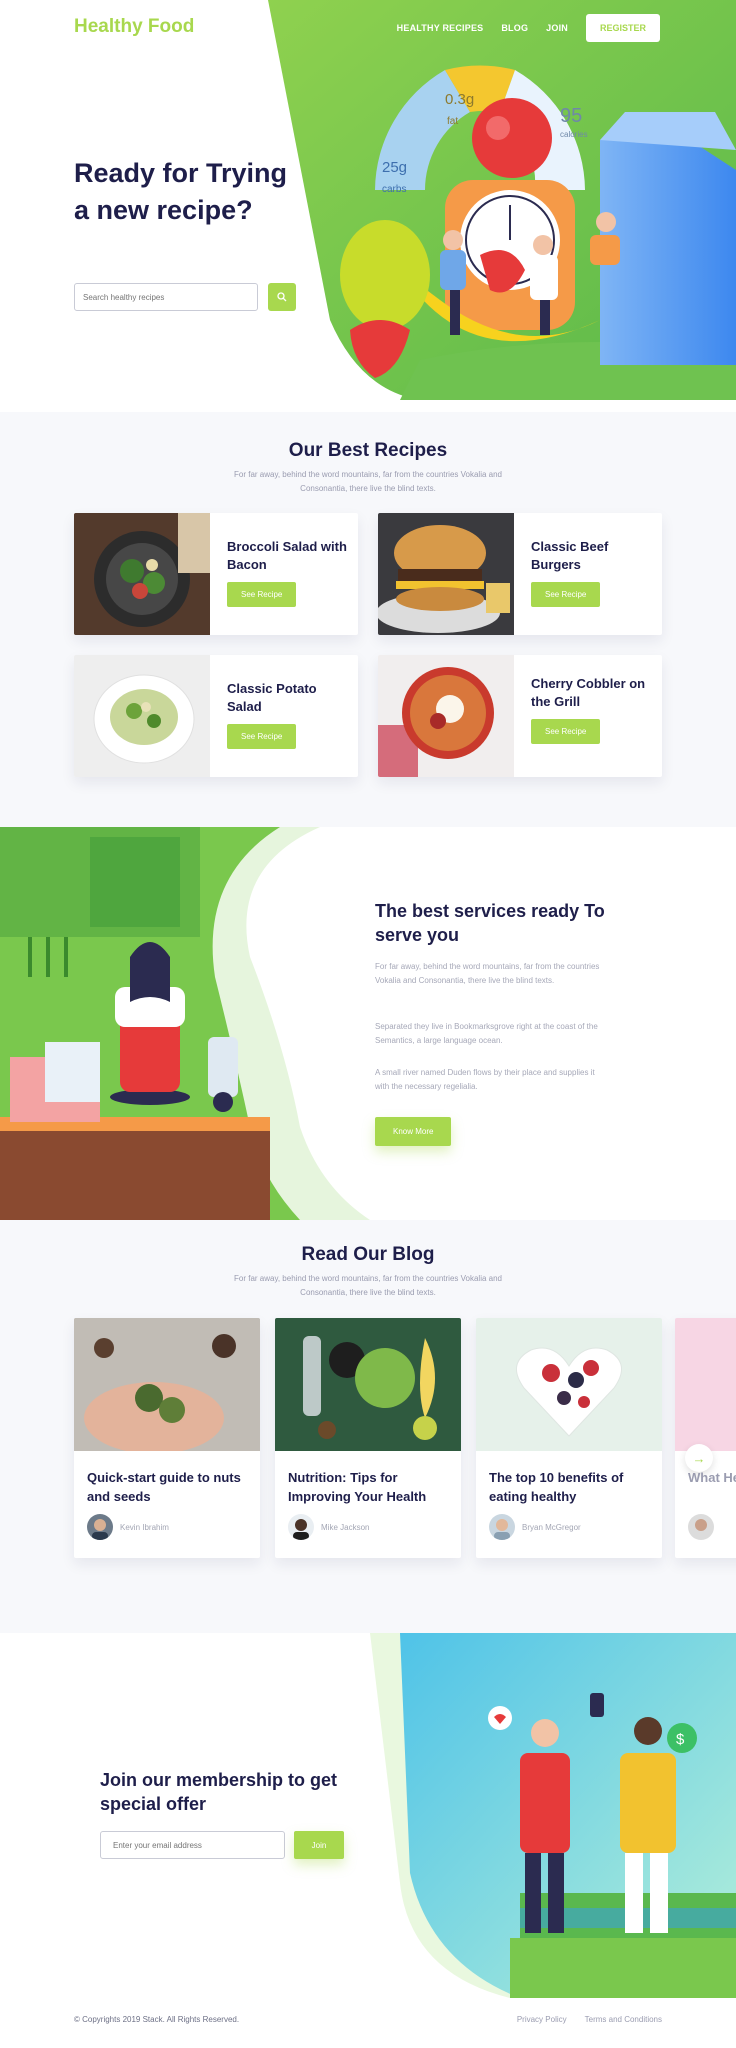 This screenshot has width=736, height=2048. Describe the element at coordinates (459, 99) in the screenshot. I see `stat-fat-value: 0.3g` at that location.